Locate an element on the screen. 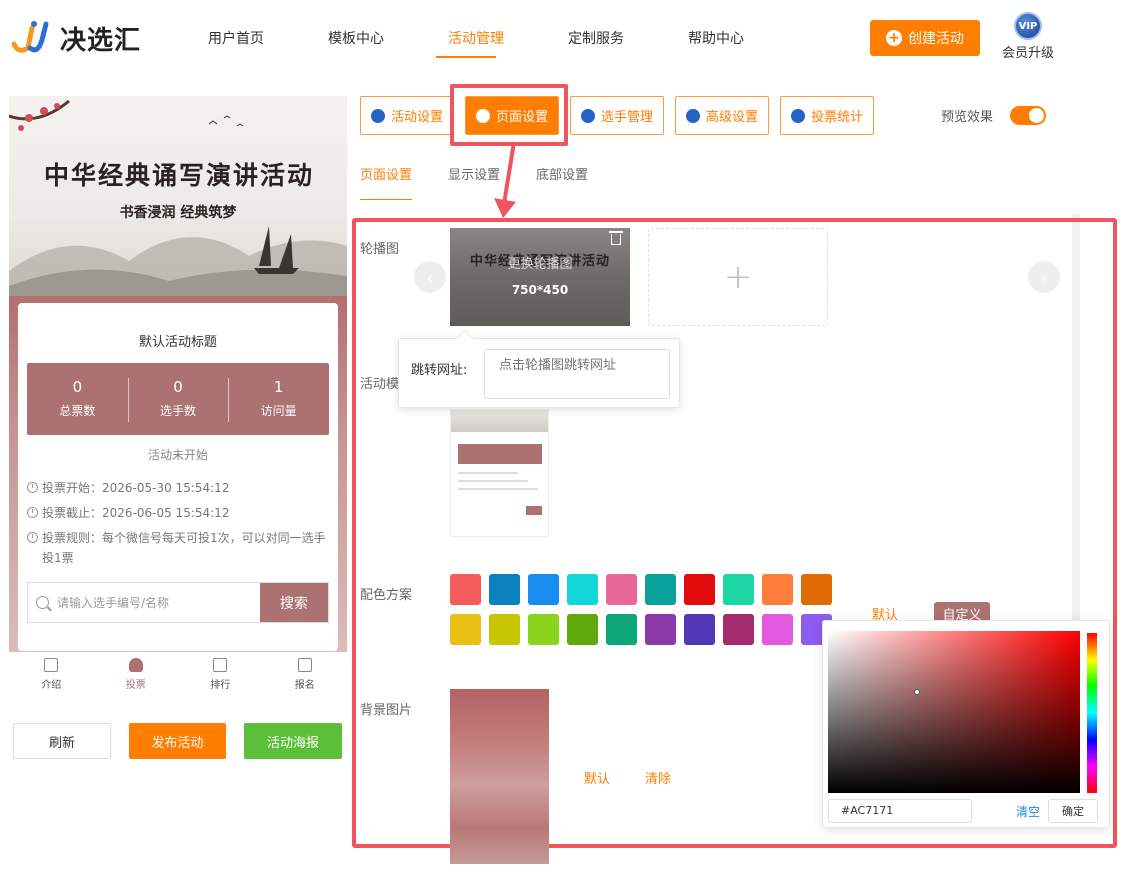 This screenshot has width=1127, height=878. search-input: 请输入选手编号/名称 is located at coordinates (144, 602).